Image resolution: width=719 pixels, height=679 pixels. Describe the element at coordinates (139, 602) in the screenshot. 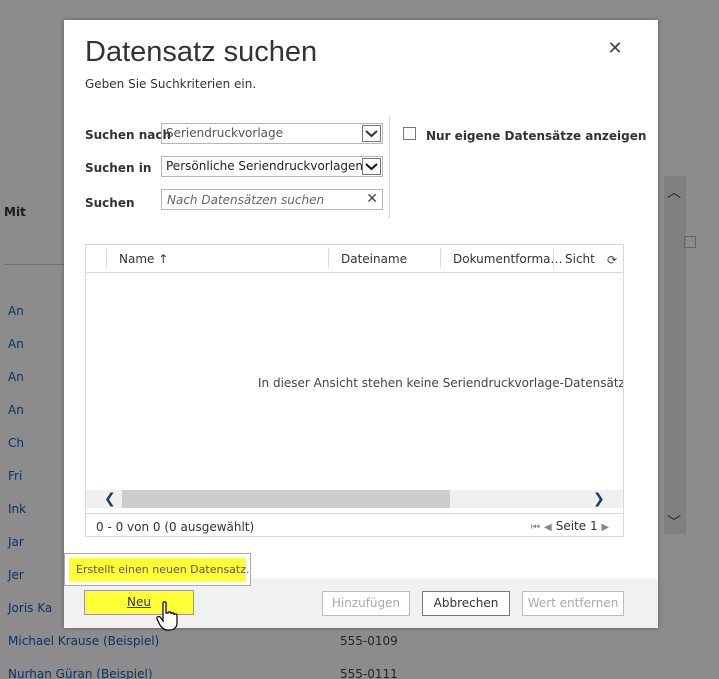

I see `new-button-label: Neu` at that location.